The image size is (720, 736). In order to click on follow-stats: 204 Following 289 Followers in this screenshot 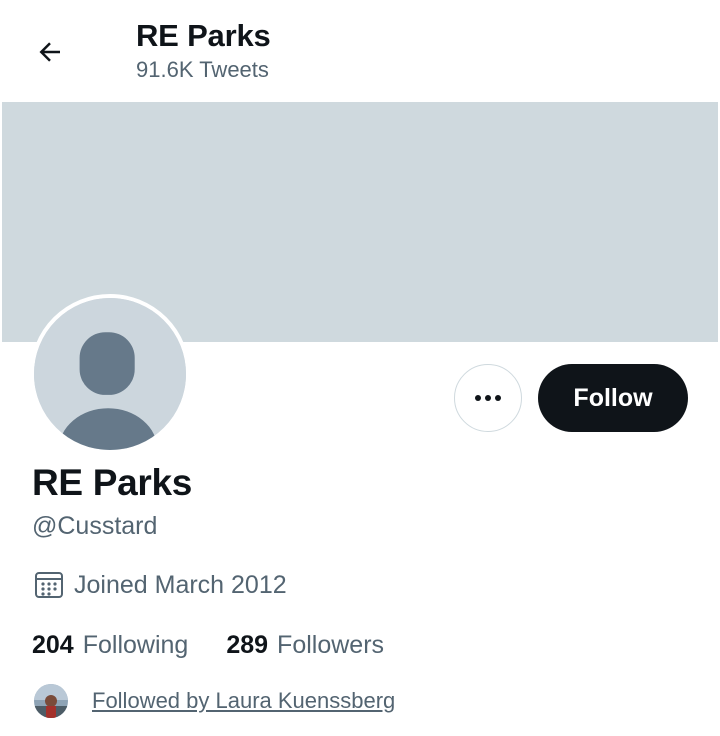, I will do `click(208, 645)`.